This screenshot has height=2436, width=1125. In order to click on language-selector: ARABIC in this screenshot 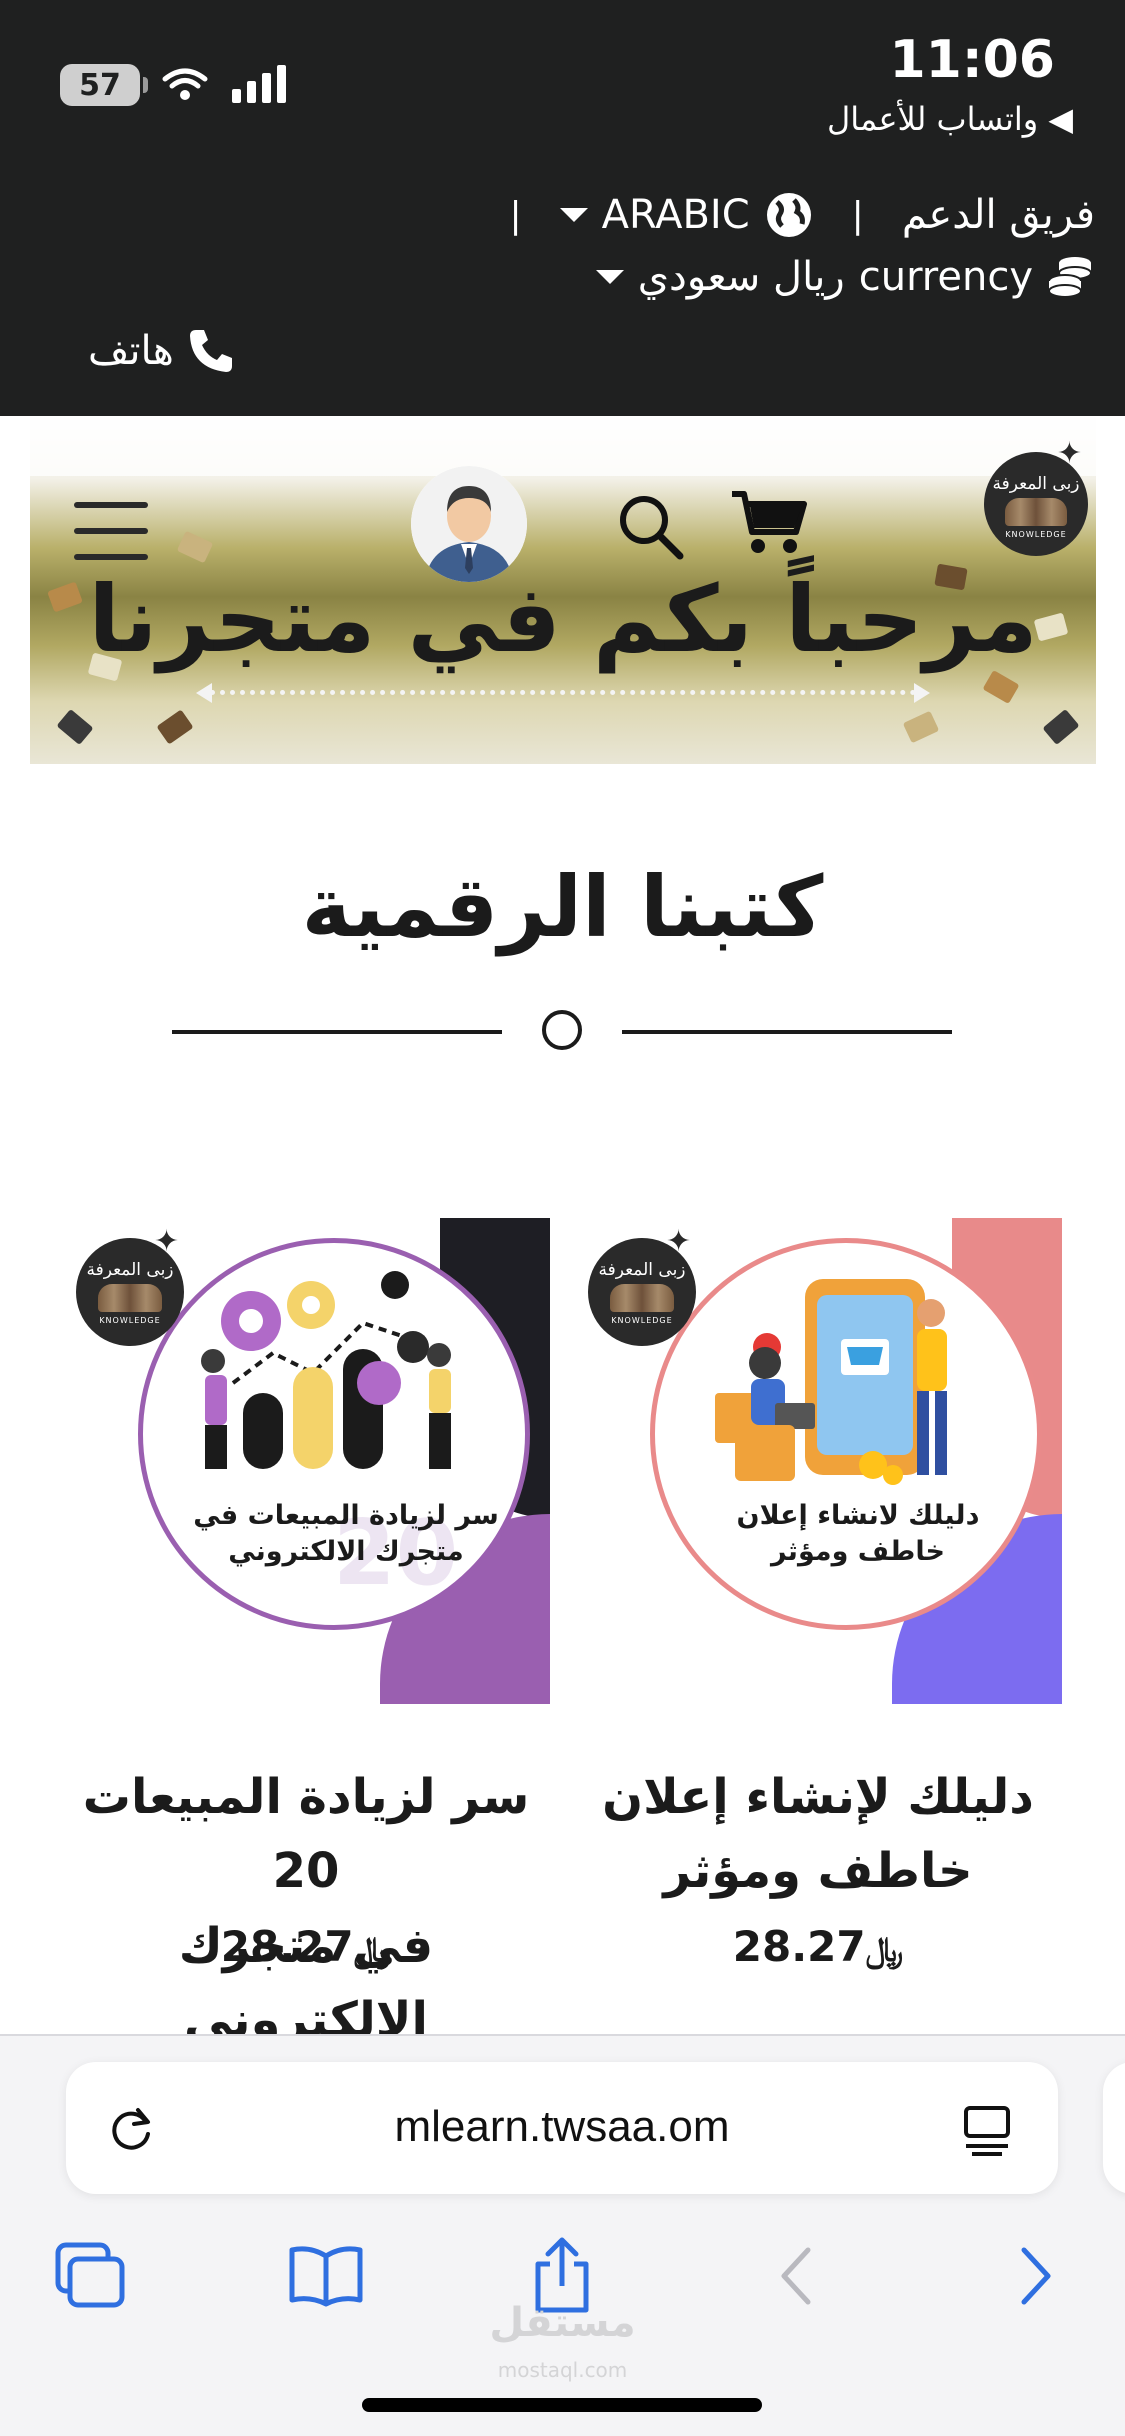, I will do `click(686, 215)`.